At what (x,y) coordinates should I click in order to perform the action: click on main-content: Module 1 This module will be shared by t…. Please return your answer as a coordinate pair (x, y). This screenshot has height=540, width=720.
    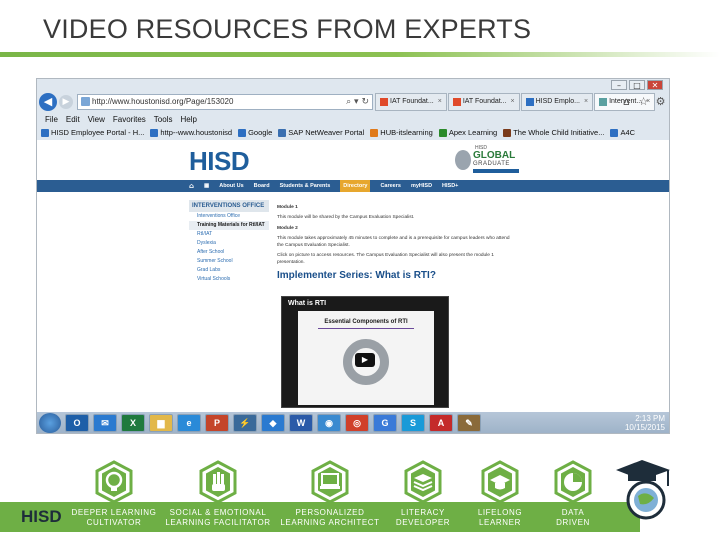
    Looking at the image, I should click on (397, 305).